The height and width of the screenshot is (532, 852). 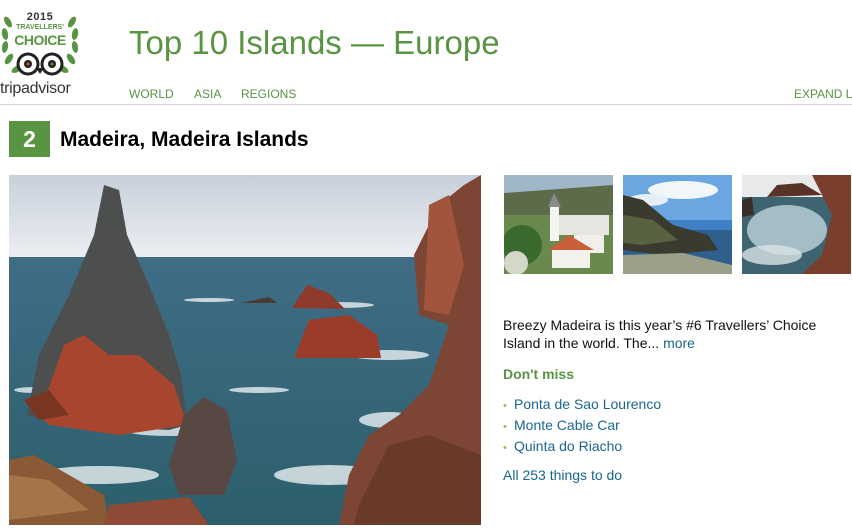 What do you see at coordinates (587, 404) in the screenshot?
I see `attraction-link: Ponta de Sao Lourenco` at bounding box center [587, 404].